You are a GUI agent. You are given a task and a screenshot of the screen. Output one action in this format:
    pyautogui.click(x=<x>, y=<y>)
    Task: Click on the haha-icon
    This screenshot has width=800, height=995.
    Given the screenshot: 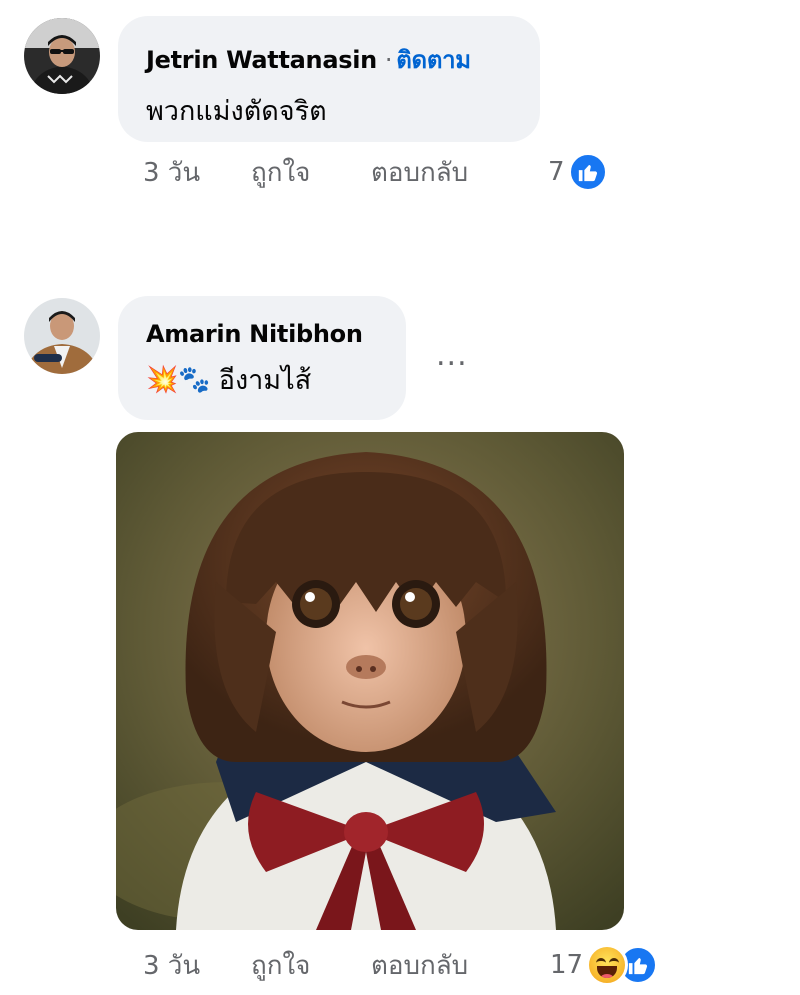 What is the action you would take?
    pyautogui.click(x=607, y=965)
    